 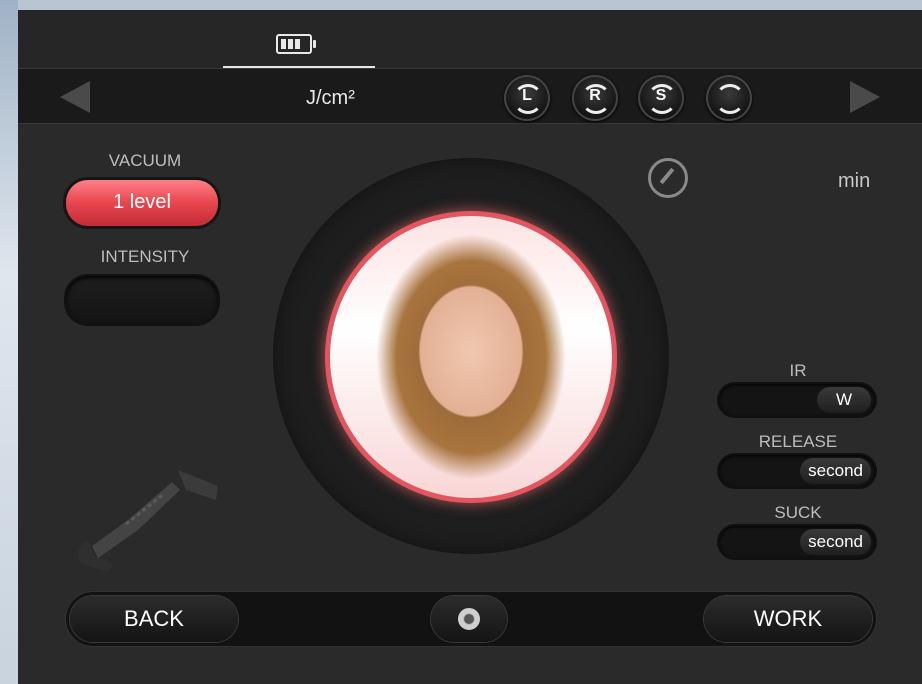 I want to click on mode-cycle-button, so click(x=729, y=98).